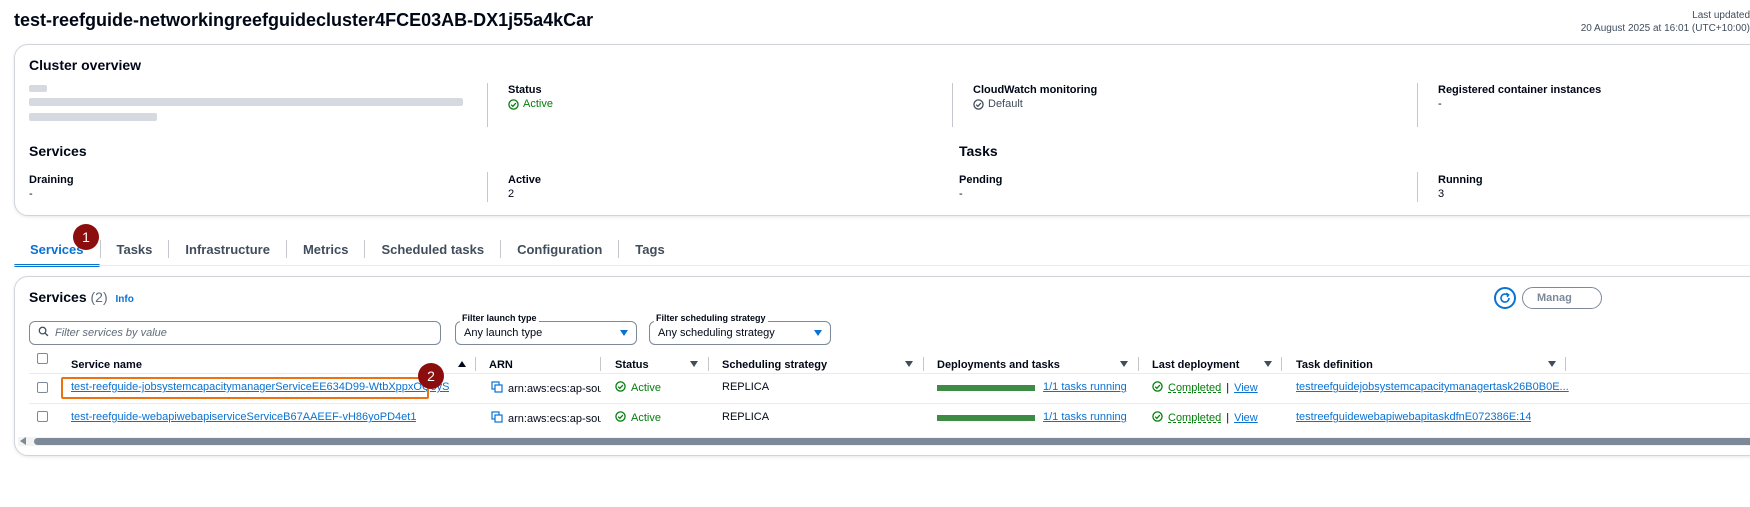 This screenshot has width=1750, height=507. I want to click on annotation-badge-1: 1, so click(86, 237).